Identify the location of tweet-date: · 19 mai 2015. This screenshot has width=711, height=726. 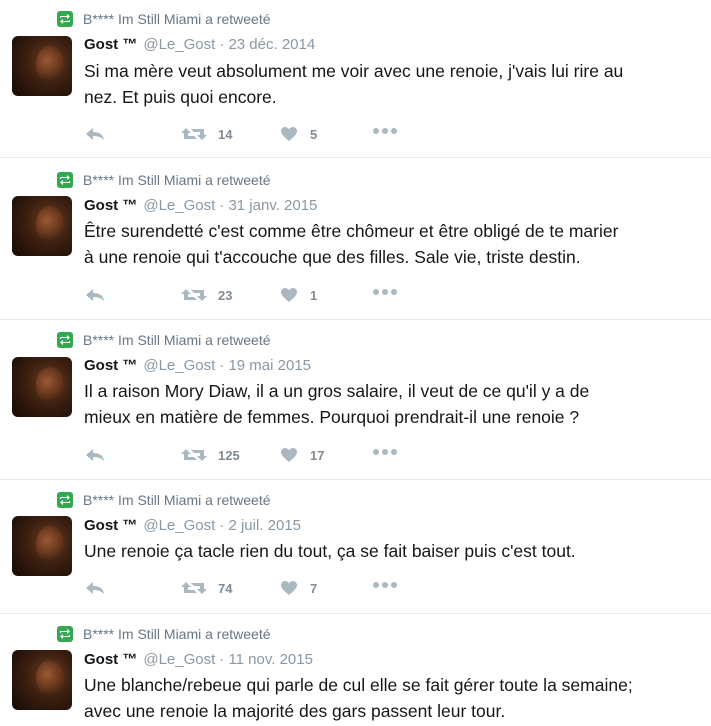
(265, 365).